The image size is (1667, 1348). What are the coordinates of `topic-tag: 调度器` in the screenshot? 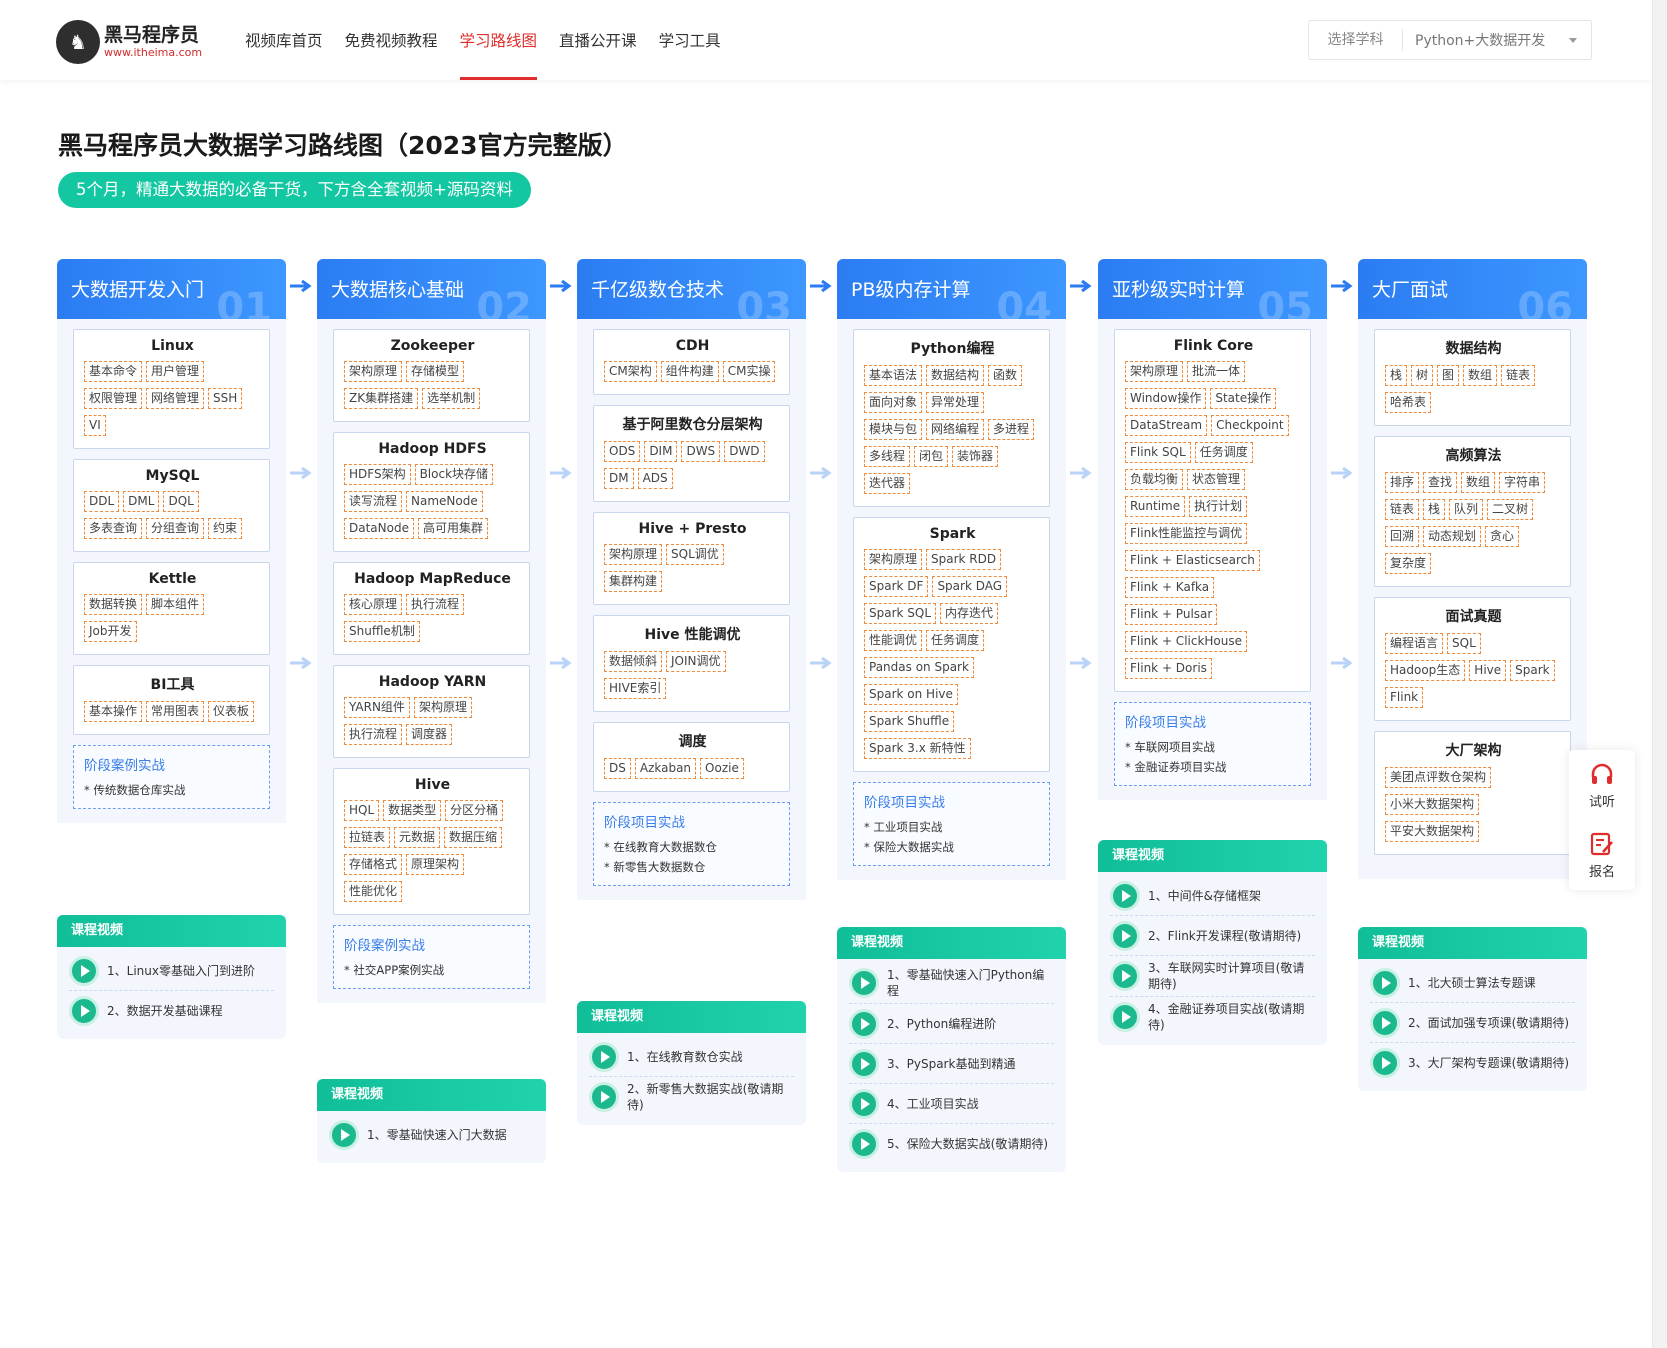 It's located at (429, 734).